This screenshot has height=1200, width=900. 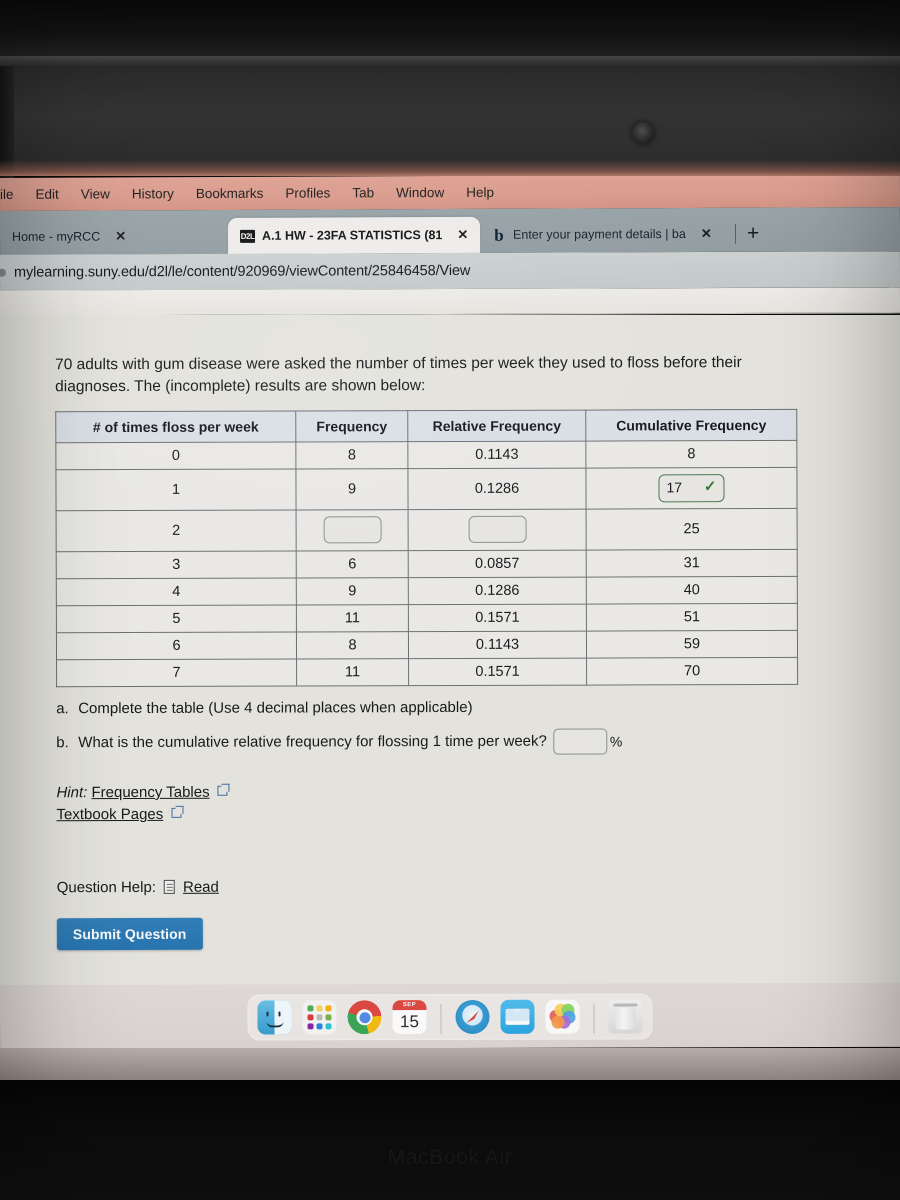 What do you see at coordinates (114, 236) in the screenshot?
I see `browser-tab-home-myrcc: Home - myRCC ✕` at bounding box center [114, 236].